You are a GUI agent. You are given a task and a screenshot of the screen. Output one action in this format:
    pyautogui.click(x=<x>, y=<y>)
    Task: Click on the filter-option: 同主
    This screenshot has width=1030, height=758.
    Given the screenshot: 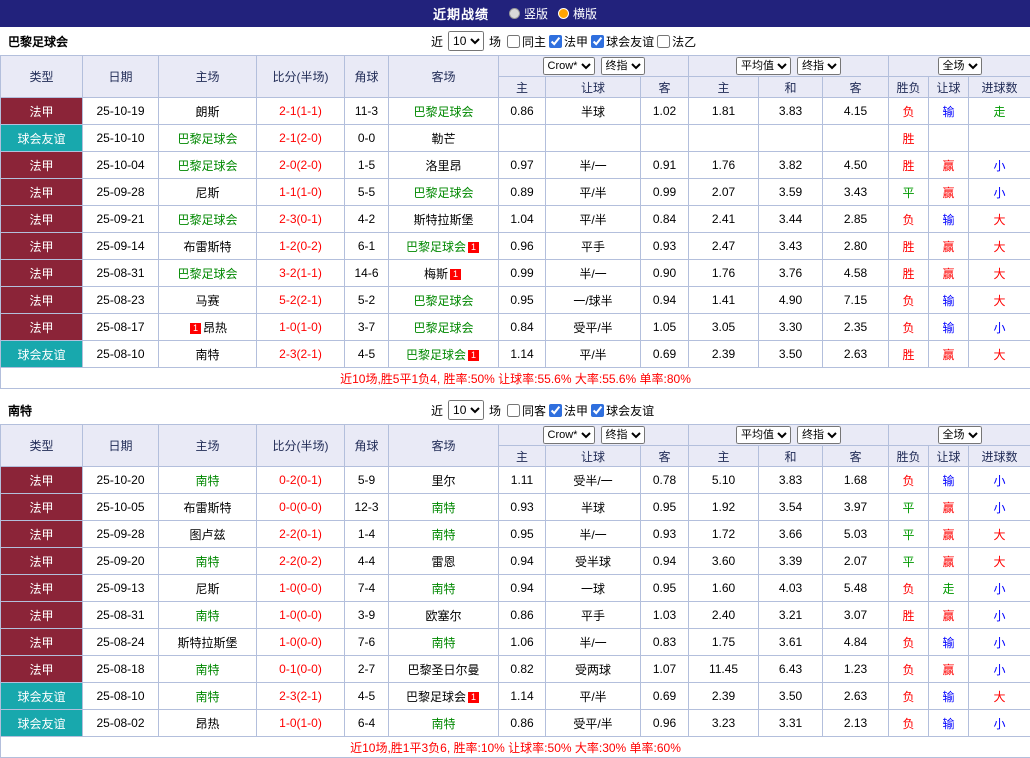 What is the action you would take?
    pyautogui.click(x=526, y=41)
    